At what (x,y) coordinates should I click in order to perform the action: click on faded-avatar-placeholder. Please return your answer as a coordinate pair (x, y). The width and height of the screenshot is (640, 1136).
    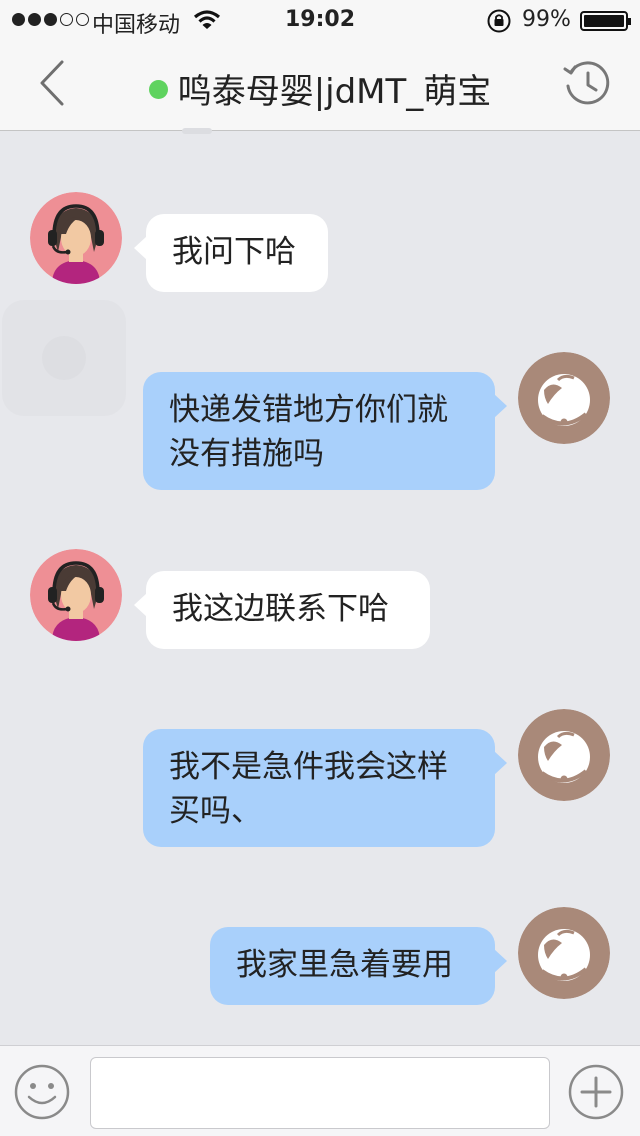
    Looking at the image, I should click on (64, 358).